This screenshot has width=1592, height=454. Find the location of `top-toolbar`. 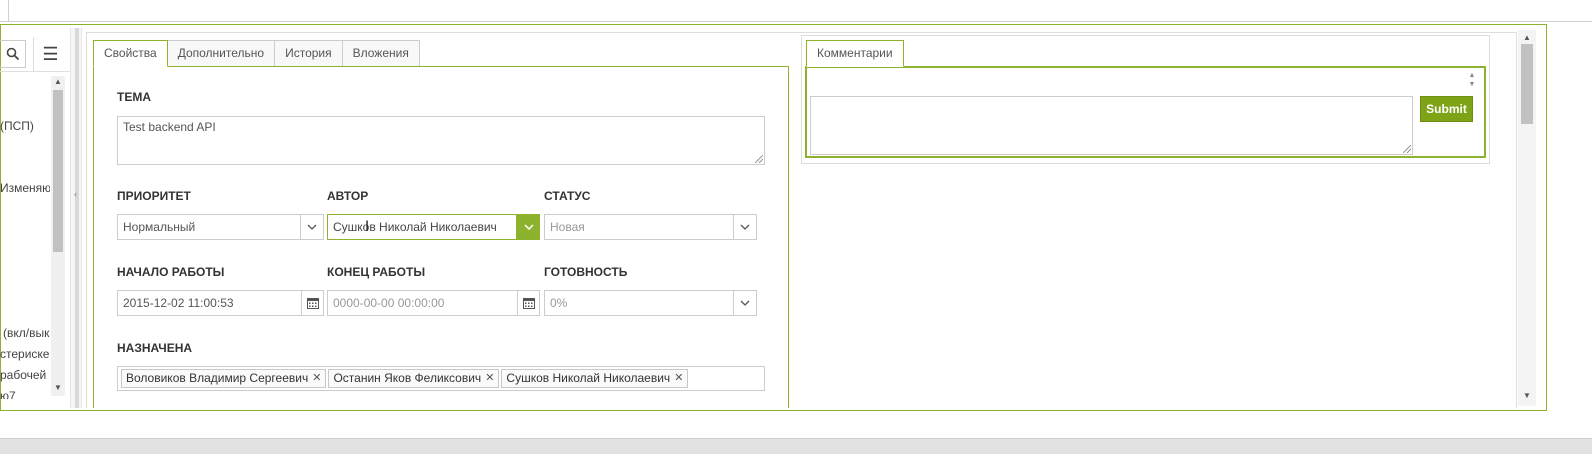

top-toolbar is located at coordinates (796, 11).